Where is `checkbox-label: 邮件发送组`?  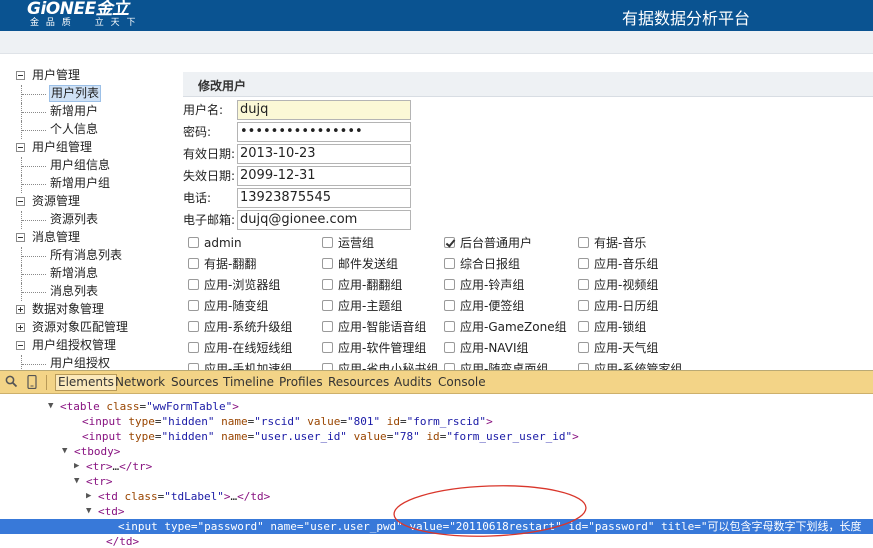 checkbox-label: 邮件发送组 is located at coordinates (368, 264).